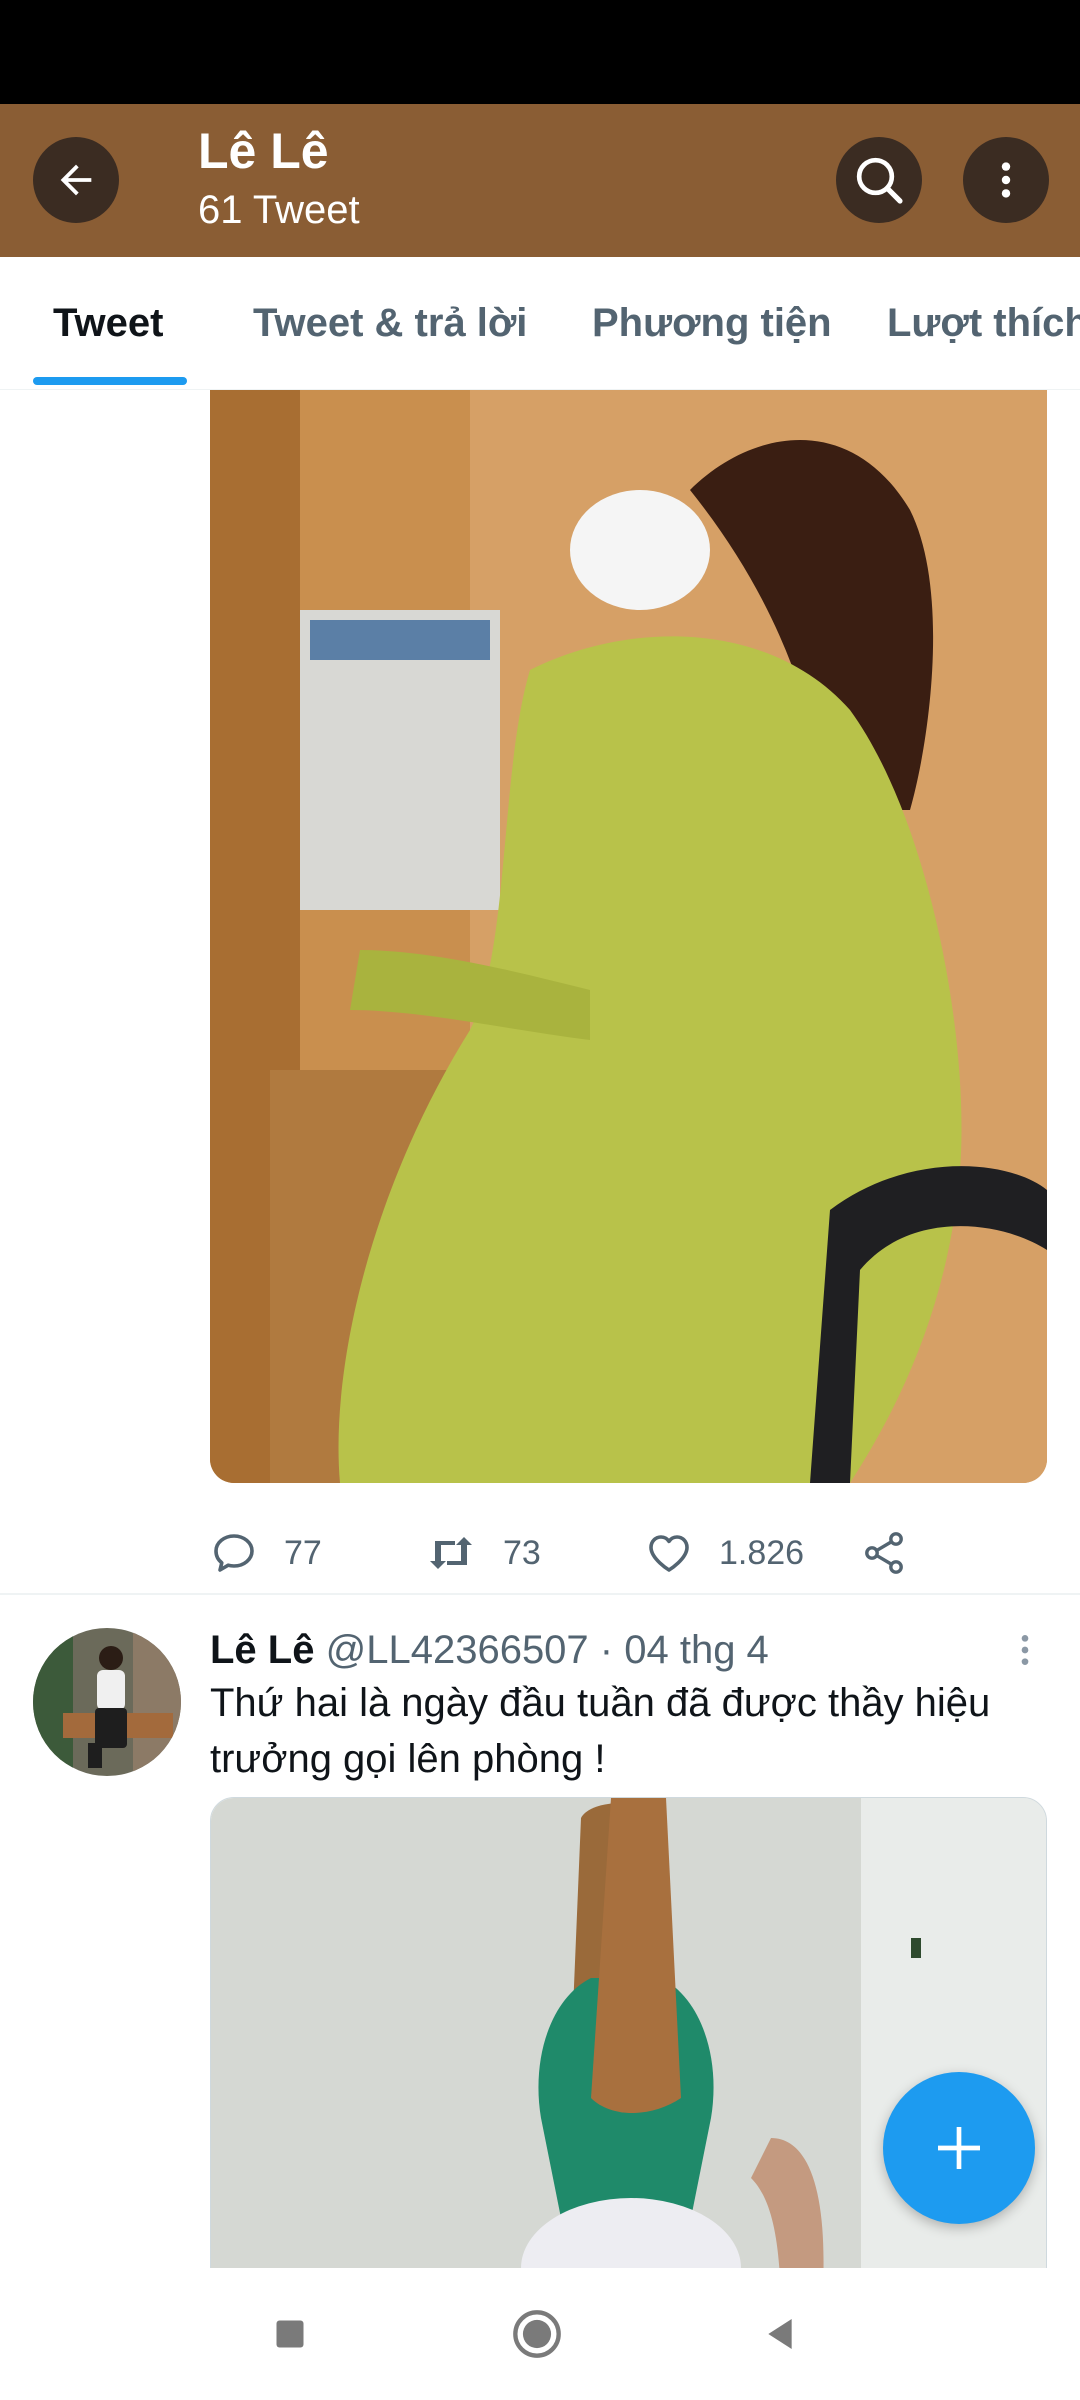 This screenshot has width=1080, height=2400. I want to click on author-name: Lê Lê, so click(262, 1650).